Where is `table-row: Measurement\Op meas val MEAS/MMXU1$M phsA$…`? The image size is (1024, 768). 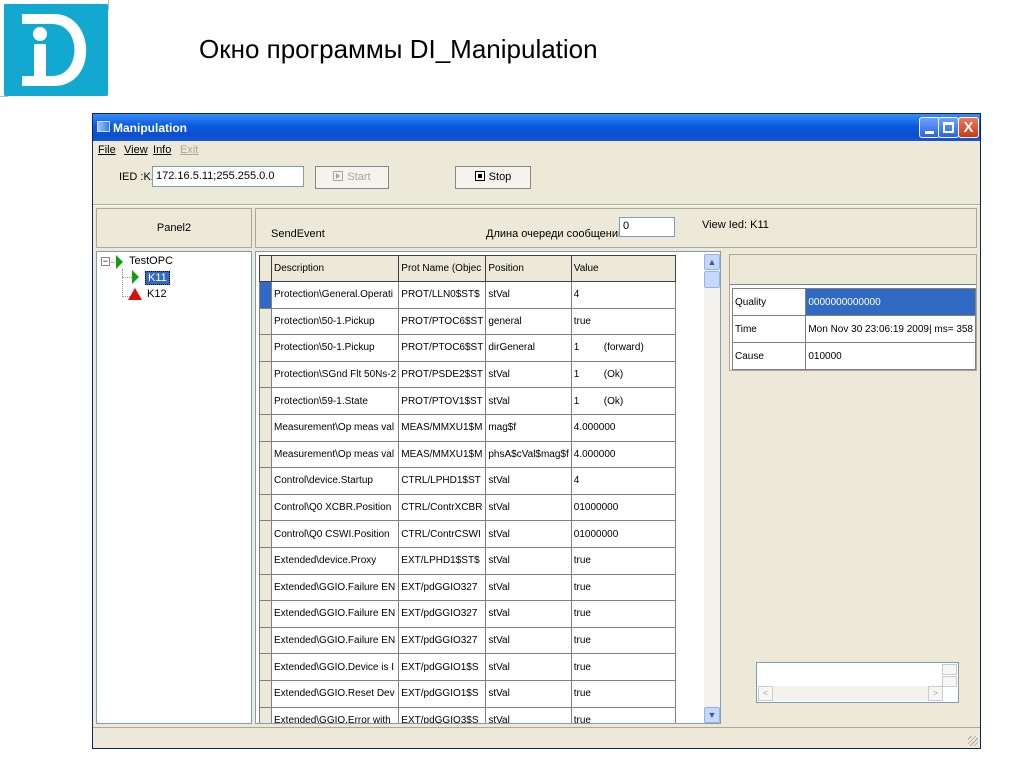
table-row: Measurement\Op meas val MEAS/MMXU1$M phsA$… is located at coordinates (467, 454).